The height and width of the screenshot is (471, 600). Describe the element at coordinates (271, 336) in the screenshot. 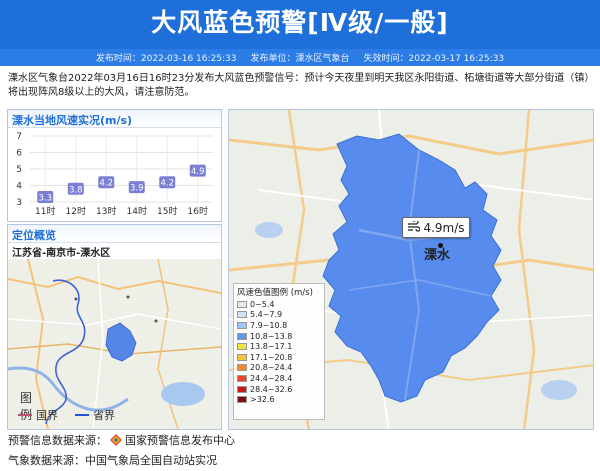

I see `legend-label: 10.8~13.8` at that location.